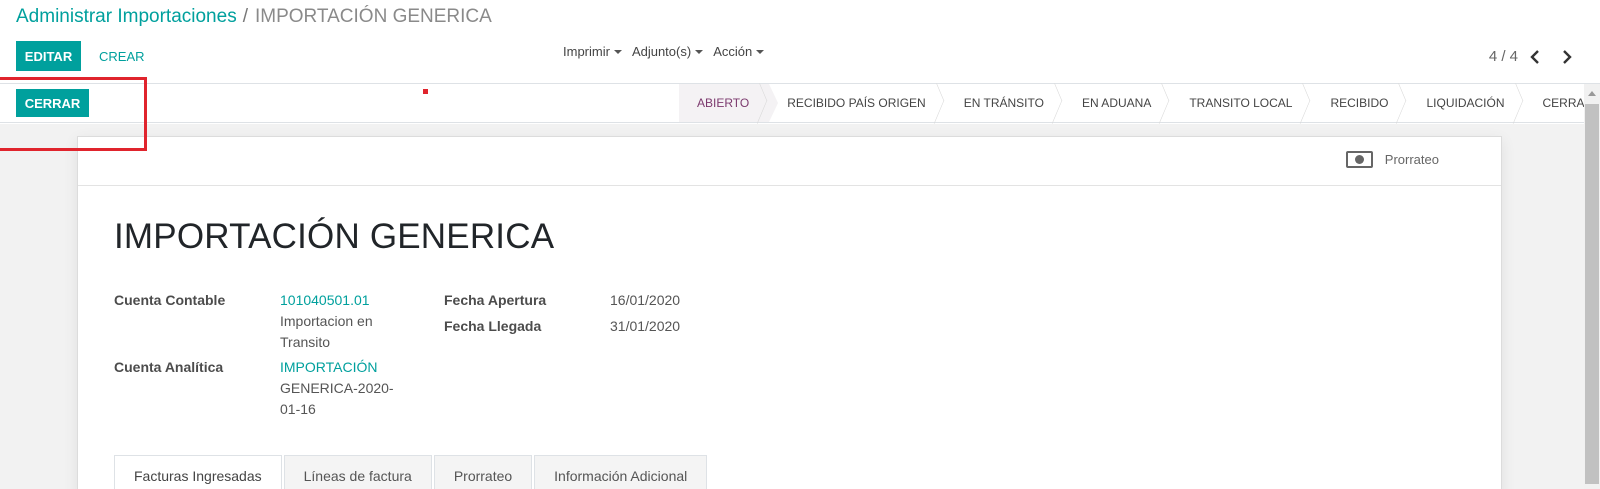 This screenshot has width=1600, height=489. Describe the element at coordinates (425, 91) in the screenshot. I see `highlight-dot` at that location.